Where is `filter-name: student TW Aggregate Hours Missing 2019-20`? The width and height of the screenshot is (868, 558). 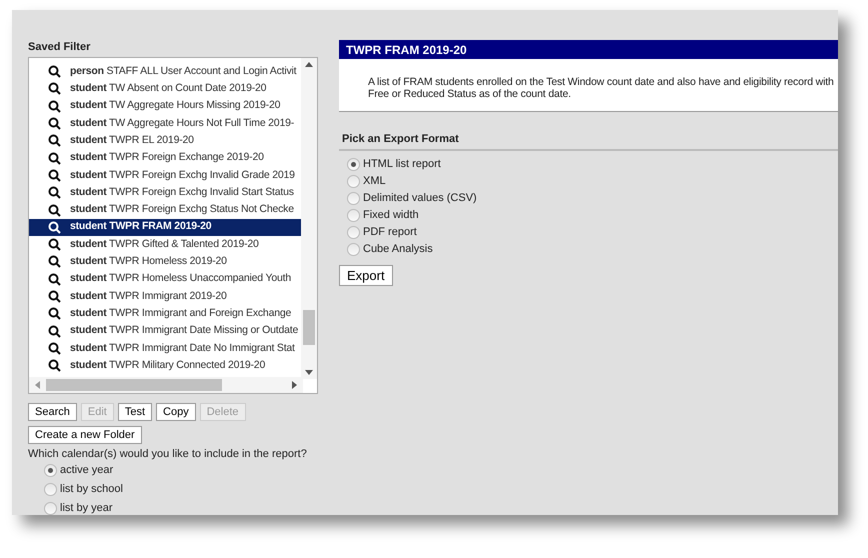
filter-name: student TW Aggregate Hours Missing 2019-20 is located at coordinates (175, 106).